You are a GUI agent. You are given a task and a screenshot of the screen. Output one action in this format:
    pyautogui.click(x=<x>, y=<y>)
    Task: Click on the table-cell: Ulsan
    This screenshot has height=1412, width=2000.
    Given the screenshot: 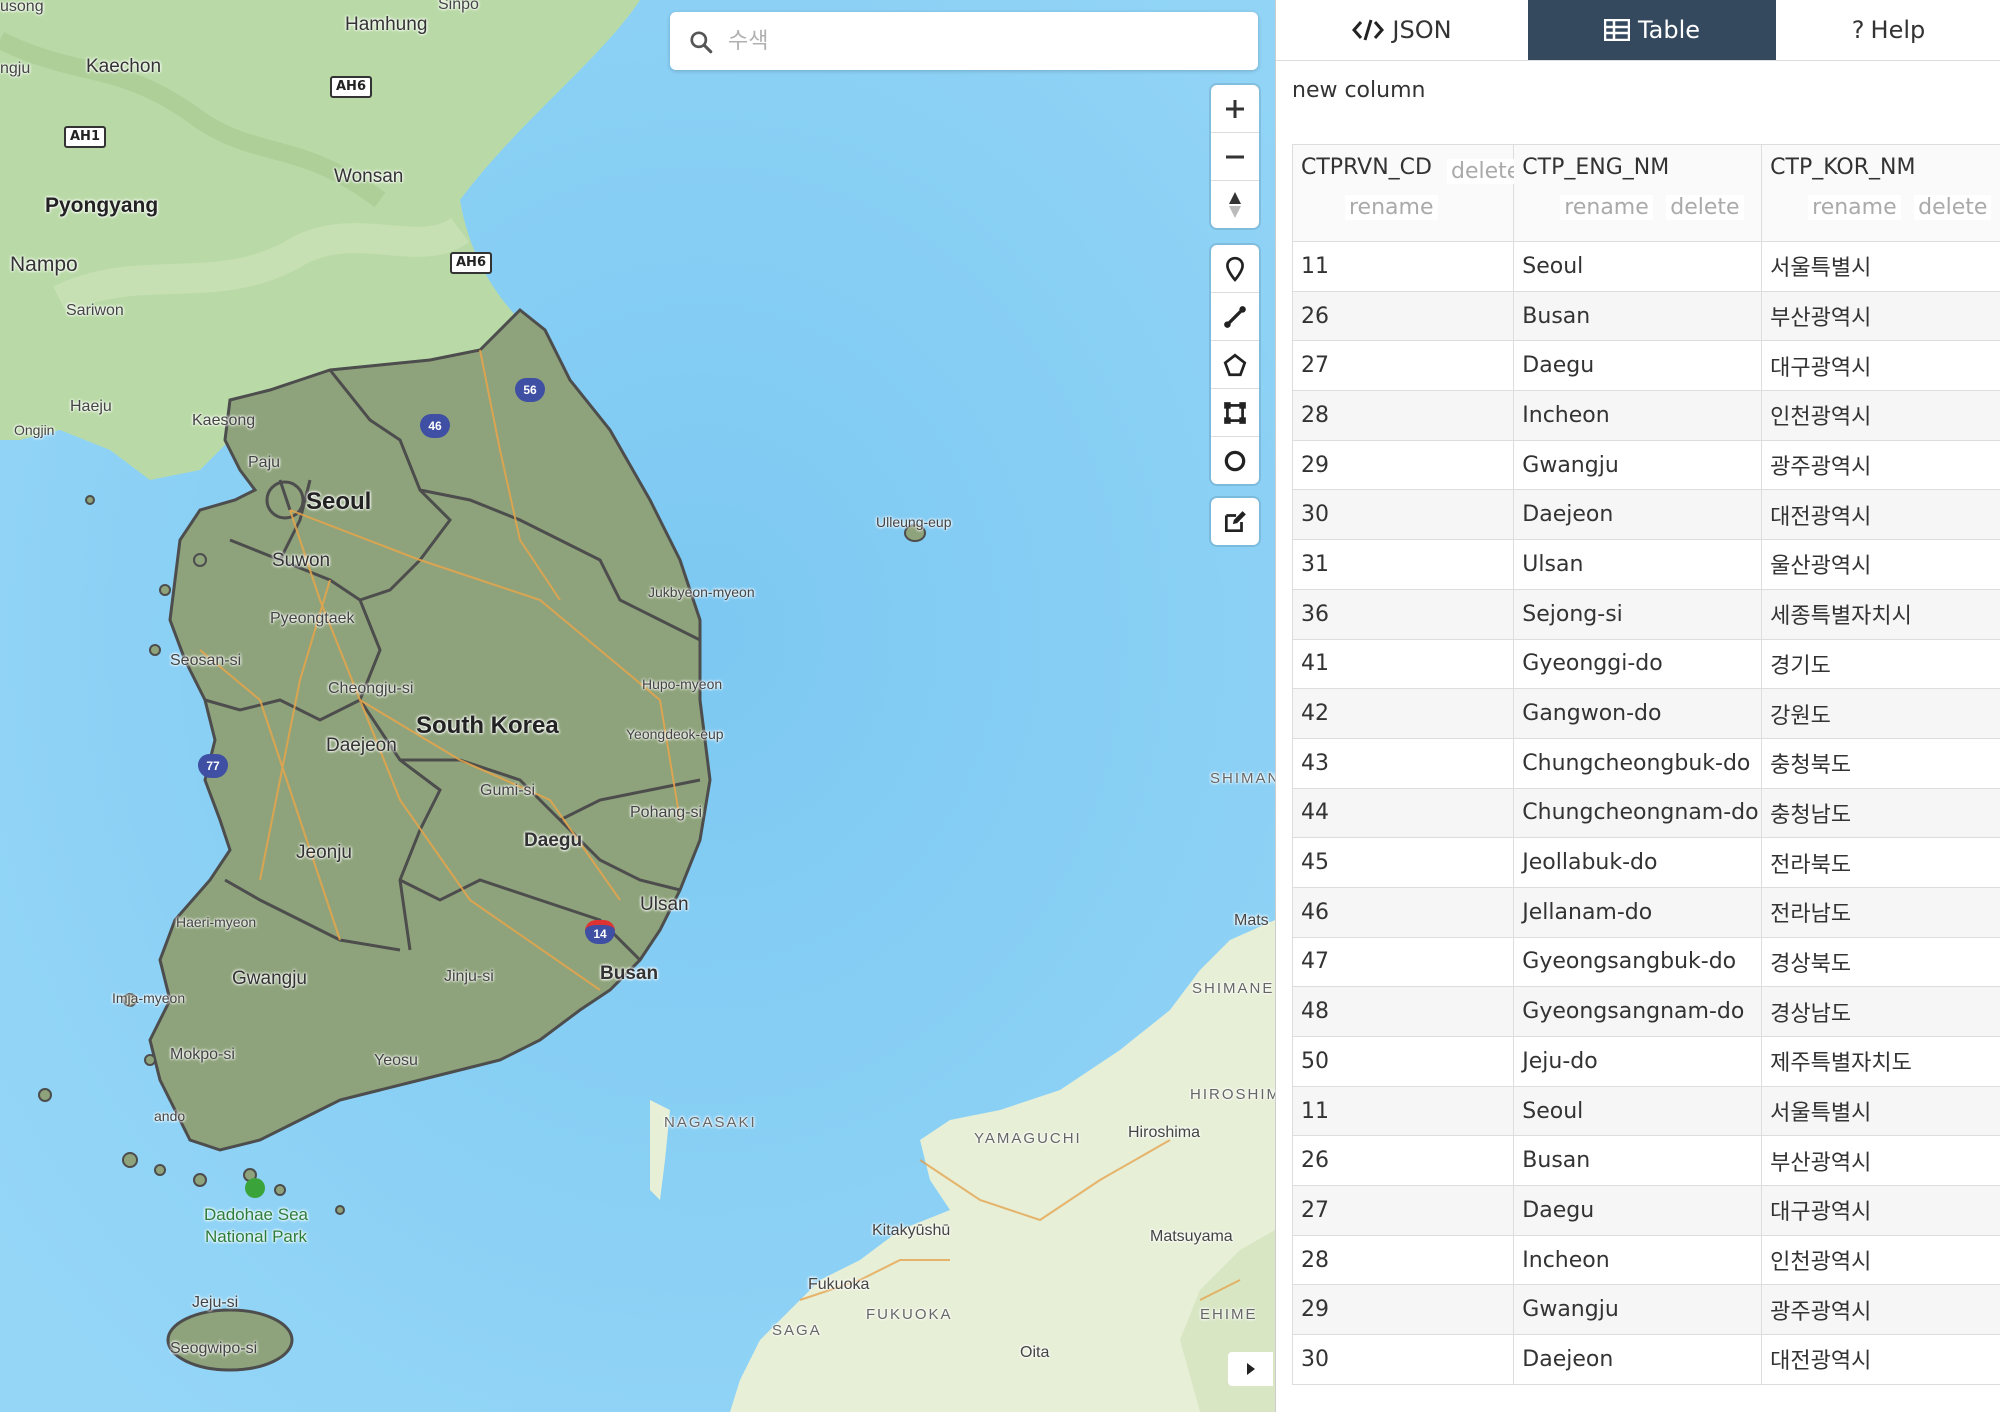 What is the action you would take?
    pyautogui.click(x=1638, y=564)
    